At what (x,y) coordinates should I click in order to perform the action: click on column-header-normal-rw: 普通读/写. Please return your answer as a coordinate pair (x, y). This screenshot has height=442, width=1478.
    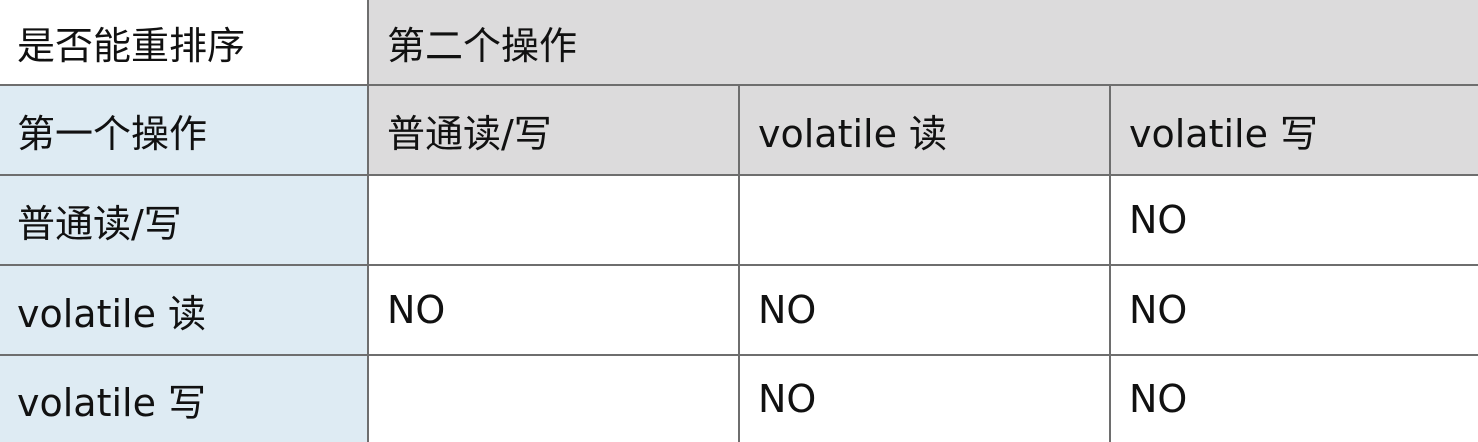
    Looking at the image, I should click on (554, 131).